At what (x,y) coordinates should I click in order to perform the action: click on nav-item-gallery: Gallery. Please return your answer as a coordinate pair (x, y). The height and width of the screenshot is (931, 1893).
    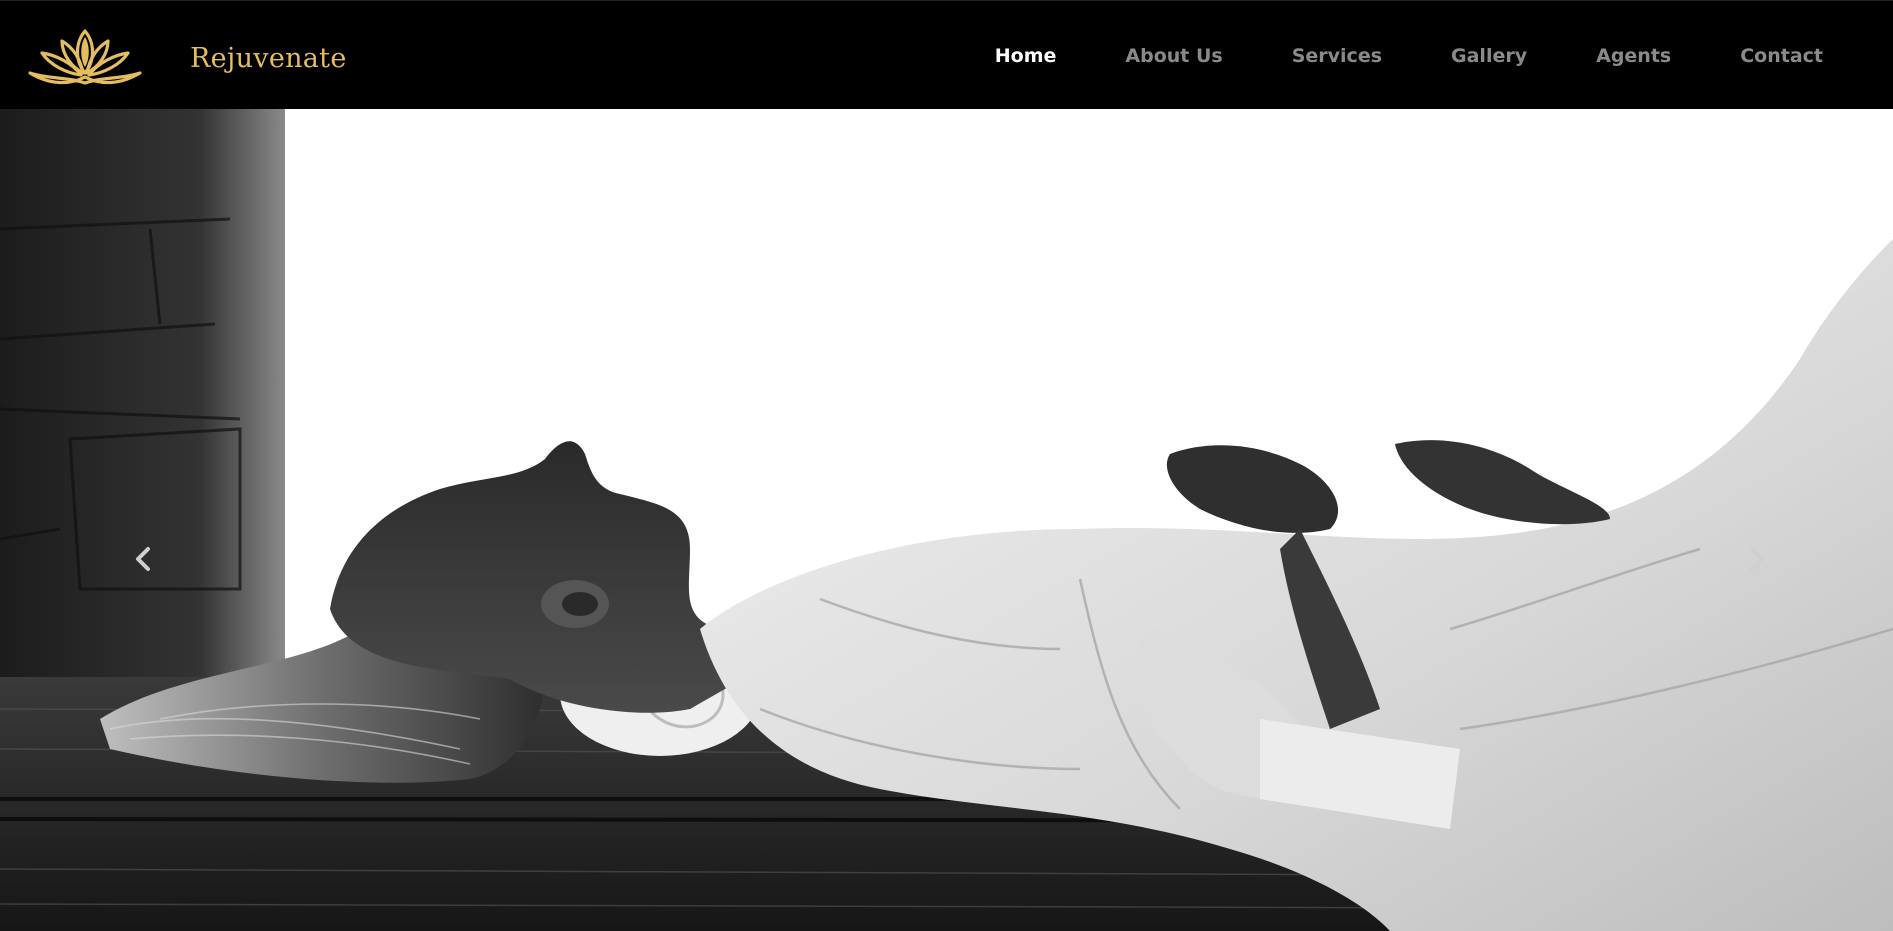
    Looking at the image, I should click on (1489, 56).